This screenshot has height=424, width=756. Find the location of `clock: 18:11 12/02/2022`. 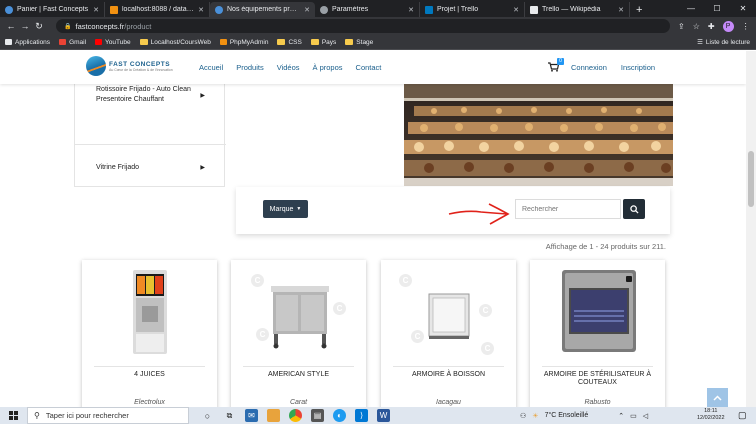

clock: 18:11 12/02/2022 is located at coordinates (711, 415).